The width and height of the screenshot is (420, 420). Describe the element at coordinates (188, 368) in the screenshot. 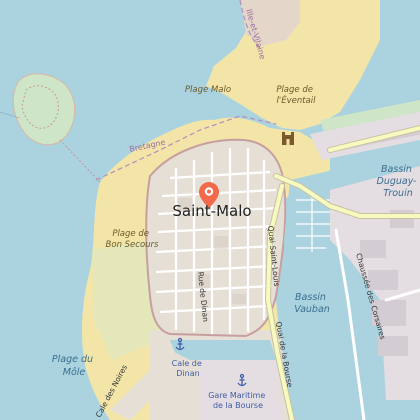

I see `poi-label-cale-dinan: Cale de Dinan` at that location.